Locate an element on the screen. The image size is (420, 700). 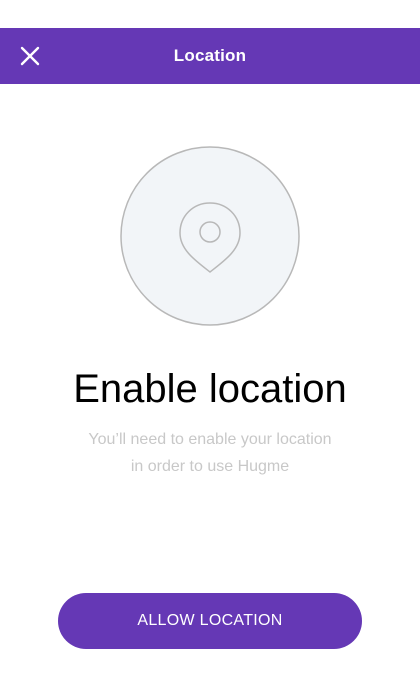
description-line-1: You’ll need to enable your location is located at coordinates (210, 439).